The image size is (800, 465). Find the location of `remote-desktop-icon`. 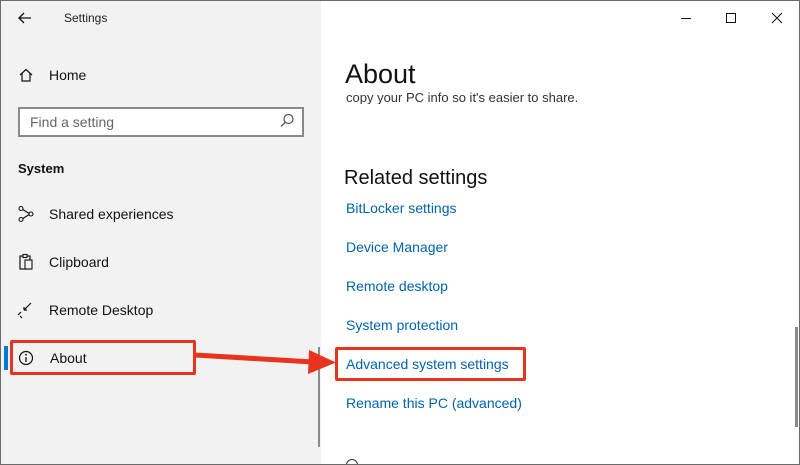

remote-desktop-icon is located at coordinates (26, 310).